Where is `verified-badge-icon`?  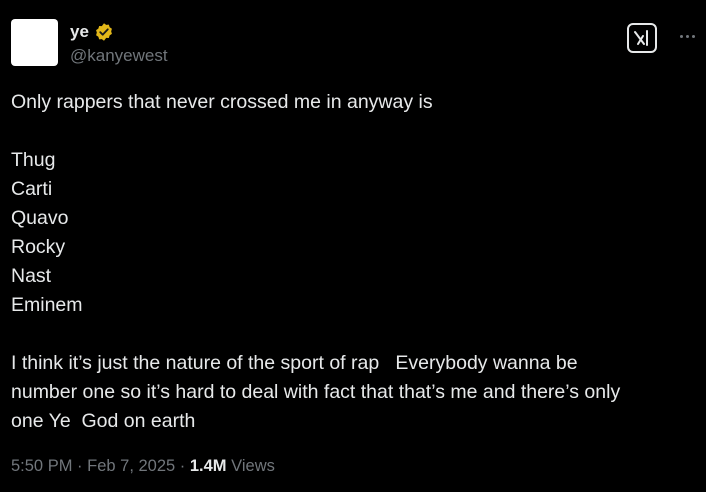
verified-badge-icon is located at coordinates (104, 32).